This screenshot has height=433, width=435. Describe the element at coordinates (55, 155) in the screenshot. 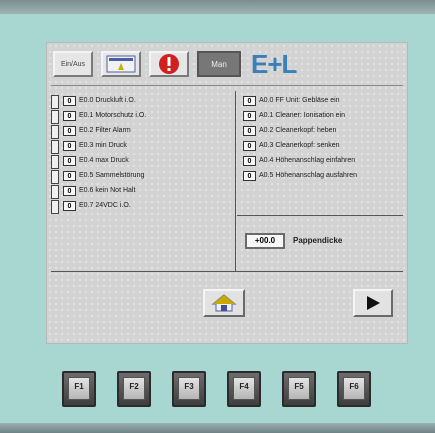

I see `side-status-strip` at that location.